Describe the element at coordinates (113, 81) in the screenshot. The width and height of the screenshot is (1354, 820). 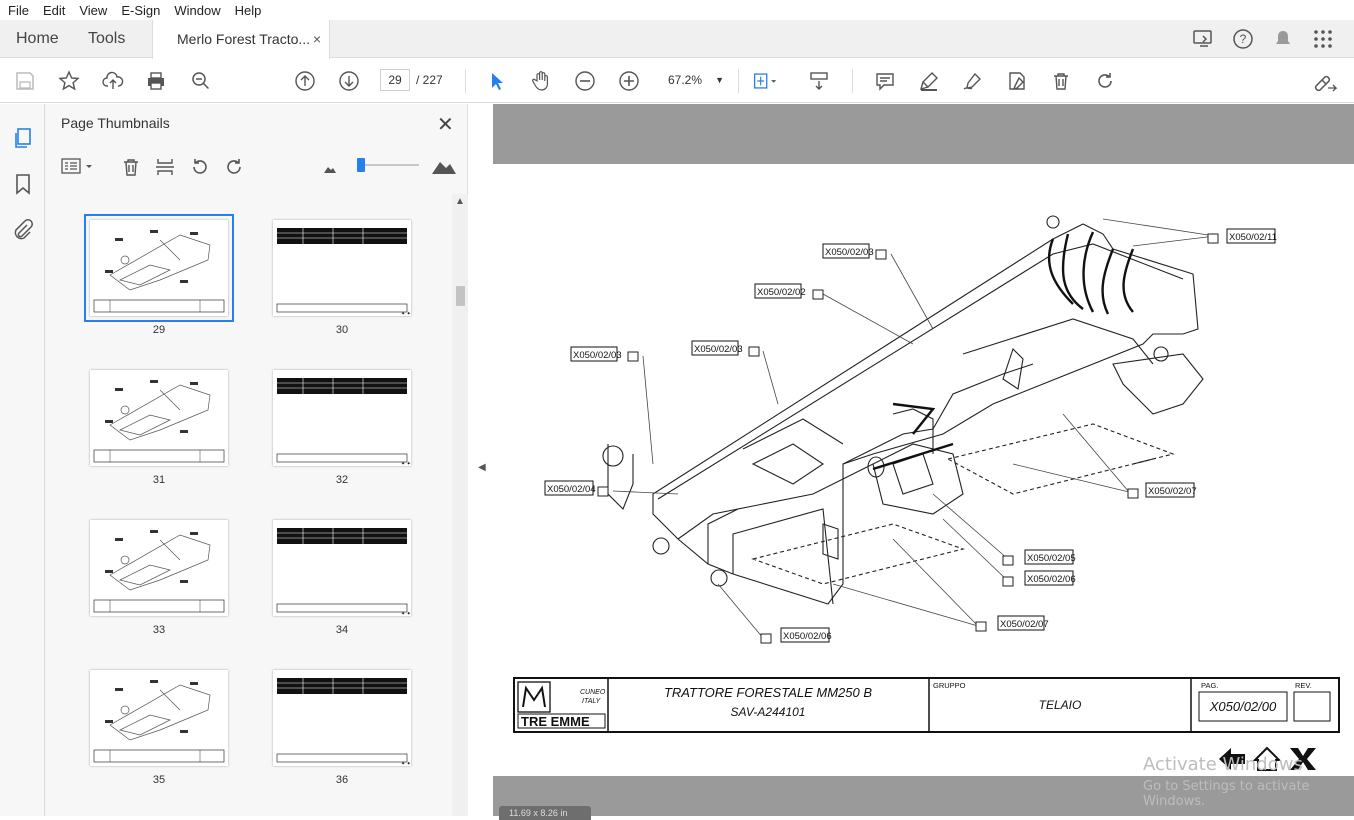
I see `upload-cloud-icon` at that location.